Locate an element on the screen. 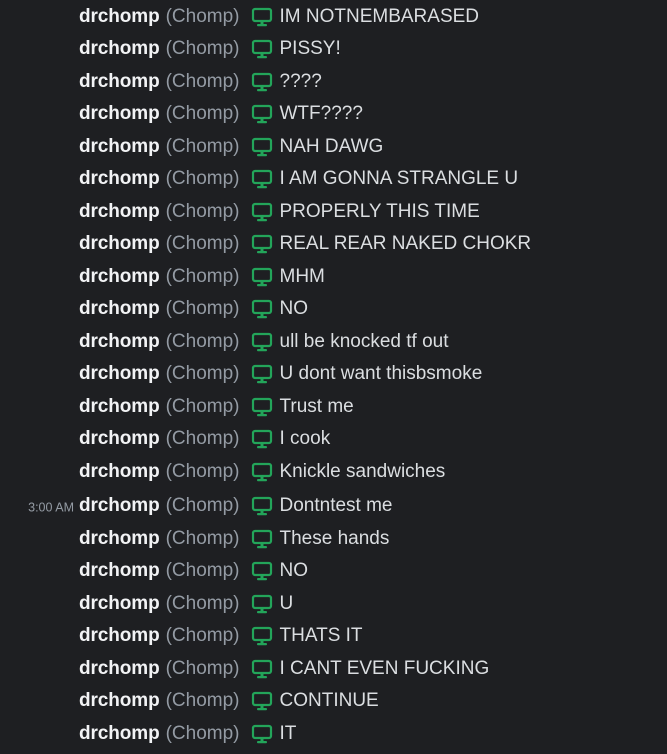 The width and height of the screenshot is (667, 754). message-content: drchomp (Chomp) IT is located at coordinates (187, 734).